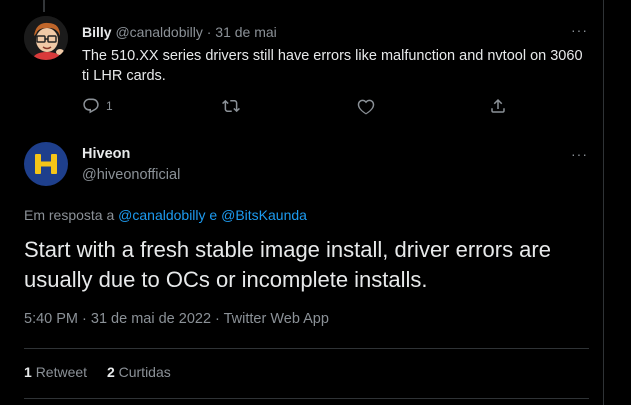 This screenshot has width=631, height=405. Describe the element at coordinates (245, 32) in the screenshot. I see `tweet-date: 31 de mai` at that location.